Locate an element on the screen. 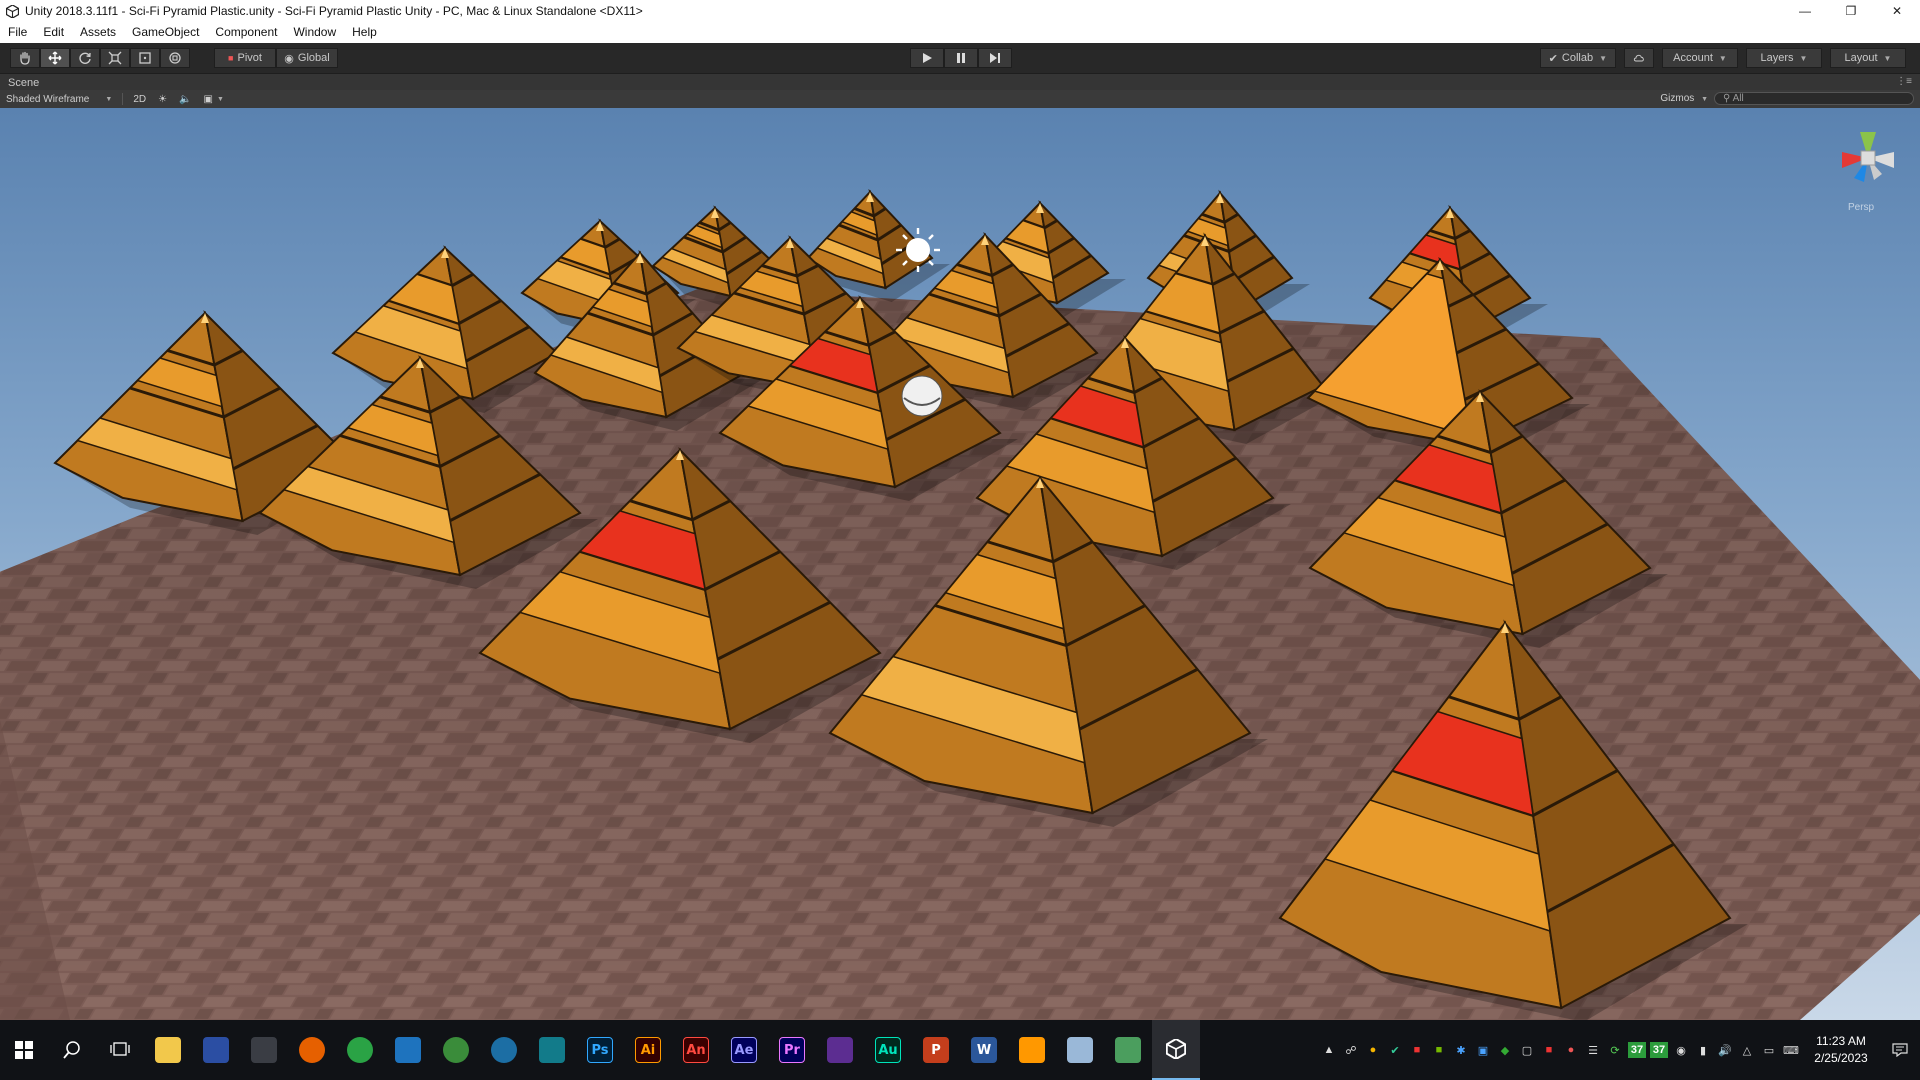  cloud-icon is located at coordinates (1638, 58).